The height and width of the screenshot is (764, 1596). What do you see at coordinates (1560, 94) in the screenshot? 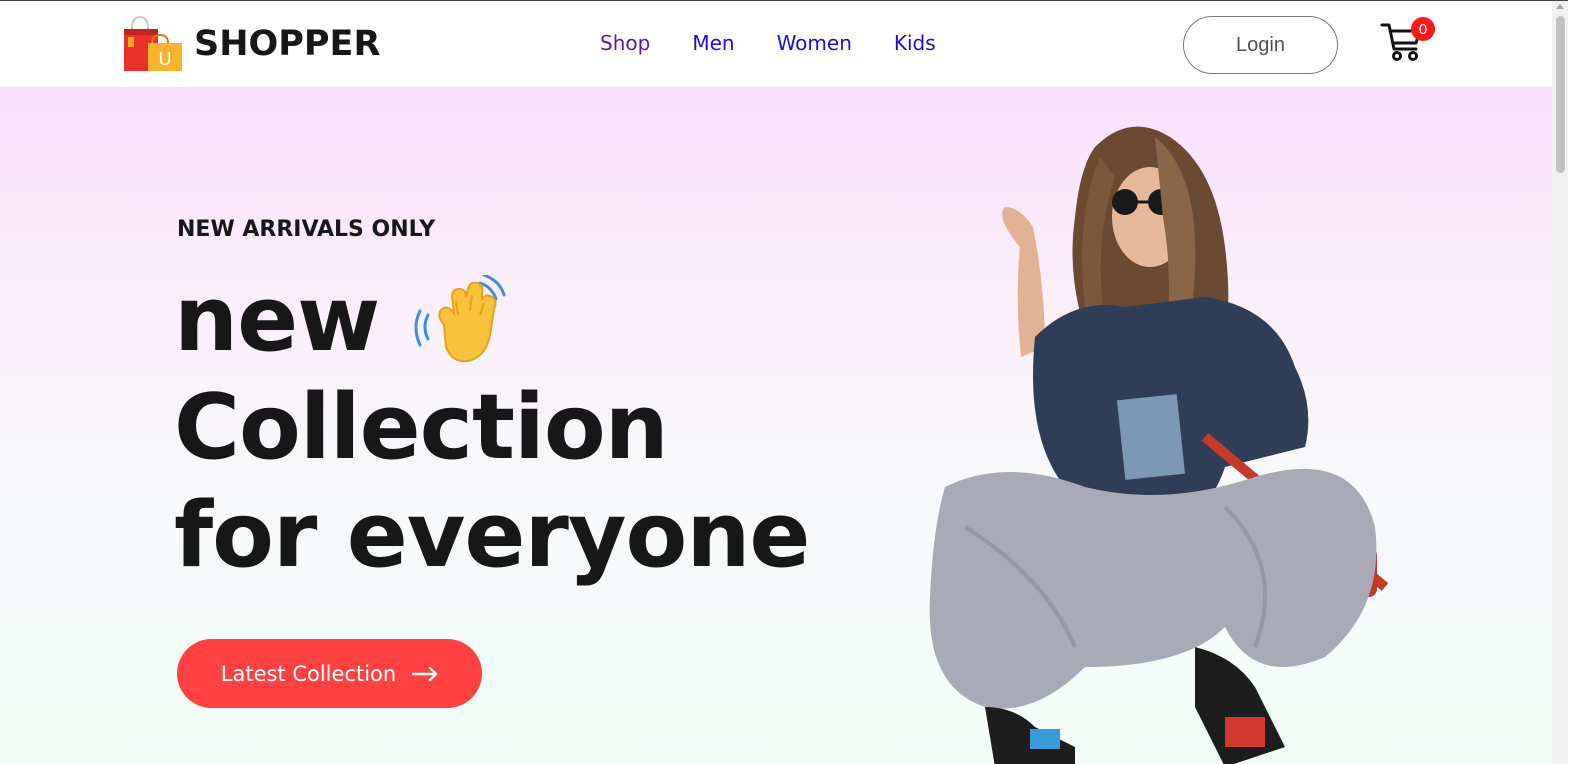
I see `scrollbar-thumb` at bounding box center [1560, 94].